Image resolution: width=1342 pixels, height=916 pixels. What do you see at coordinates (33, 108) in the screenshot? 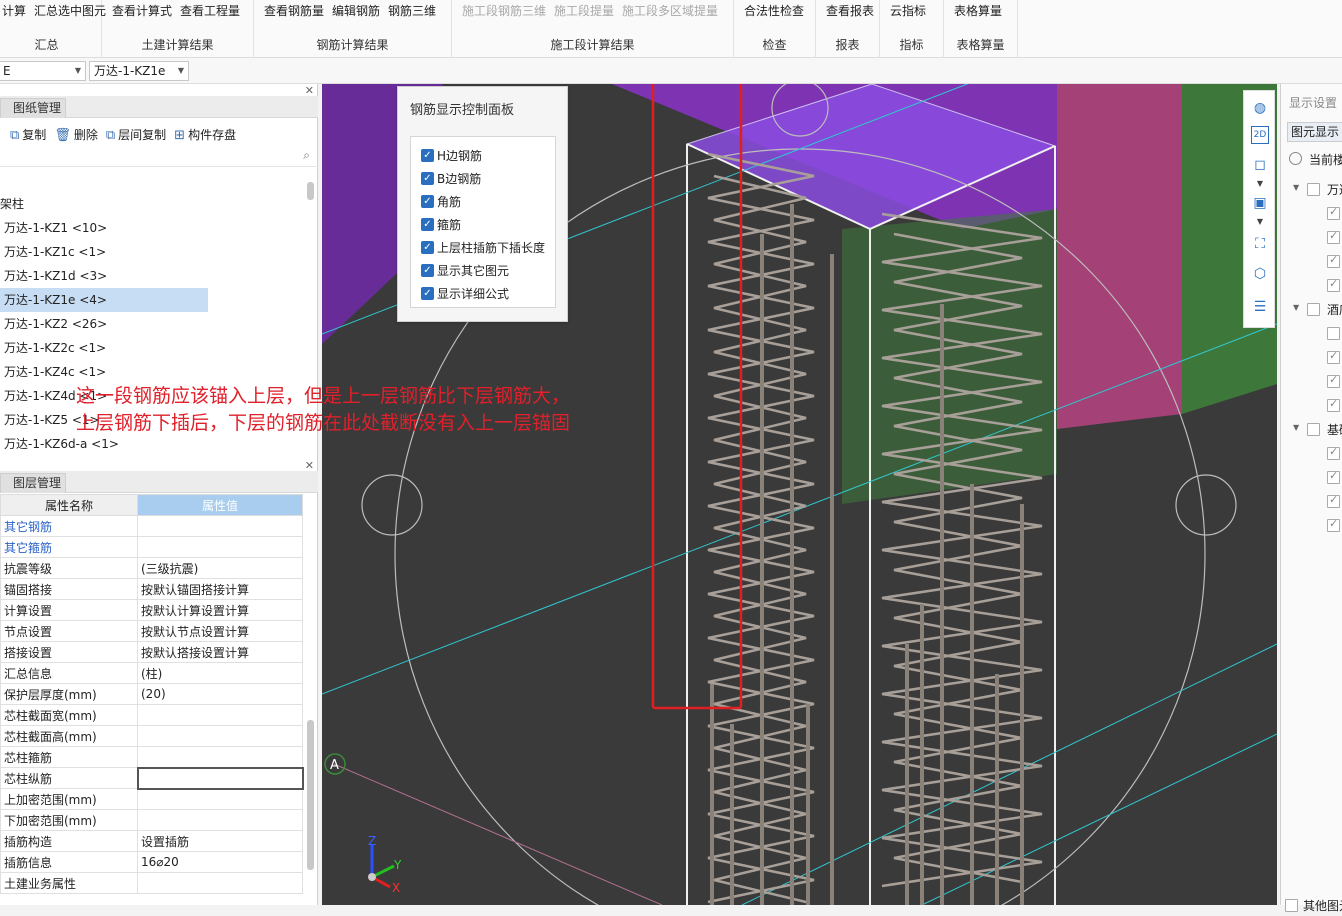
I see `tab-drawing-management: 图纸管理` at bounding box center [33, 108].